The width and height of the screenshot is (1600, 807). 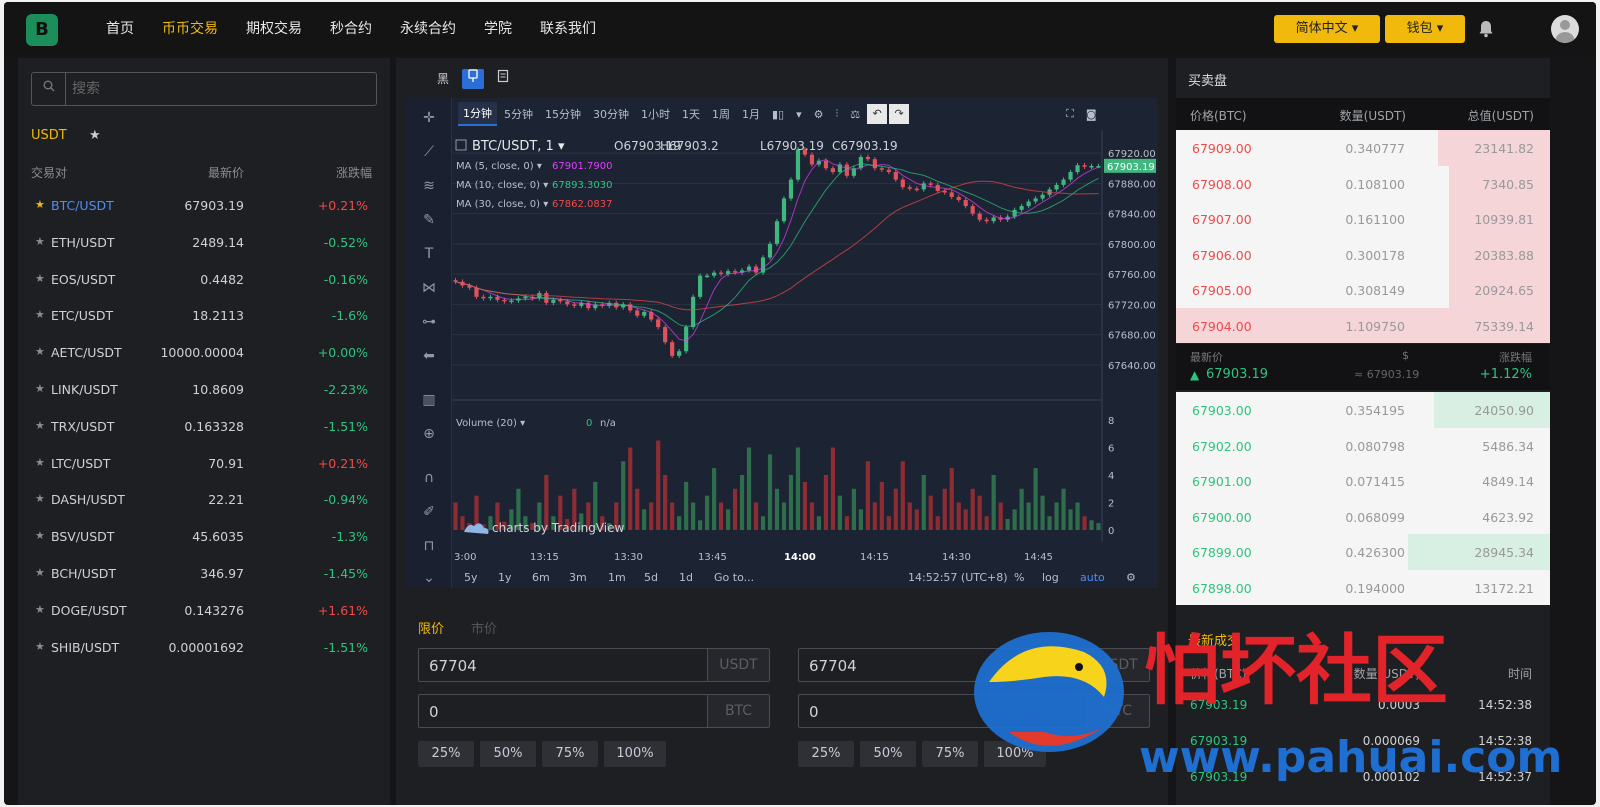 What do you see at coordinates (826, 754) in the screenshot?
I see `sell-pct-25-button: 25%` at bounding box center [826, 754].